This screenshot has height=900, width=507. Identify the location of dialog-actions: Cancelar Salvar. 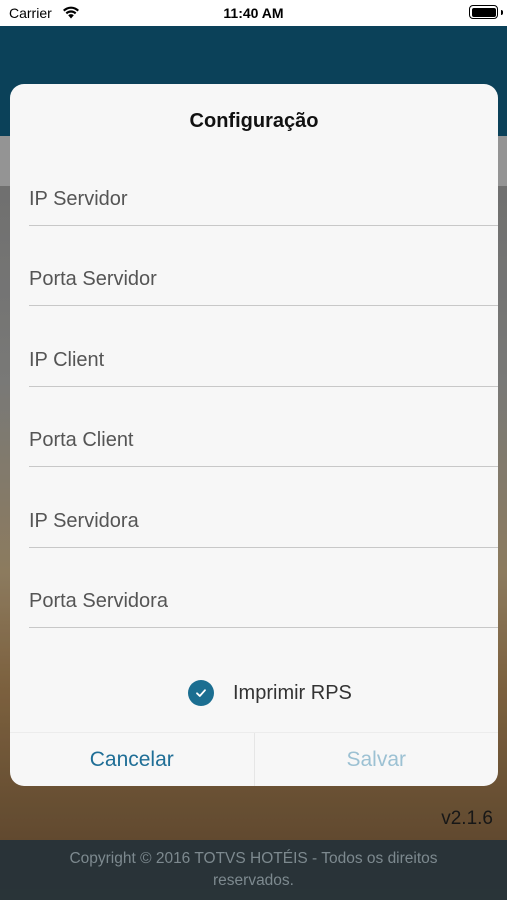
(254, 759).